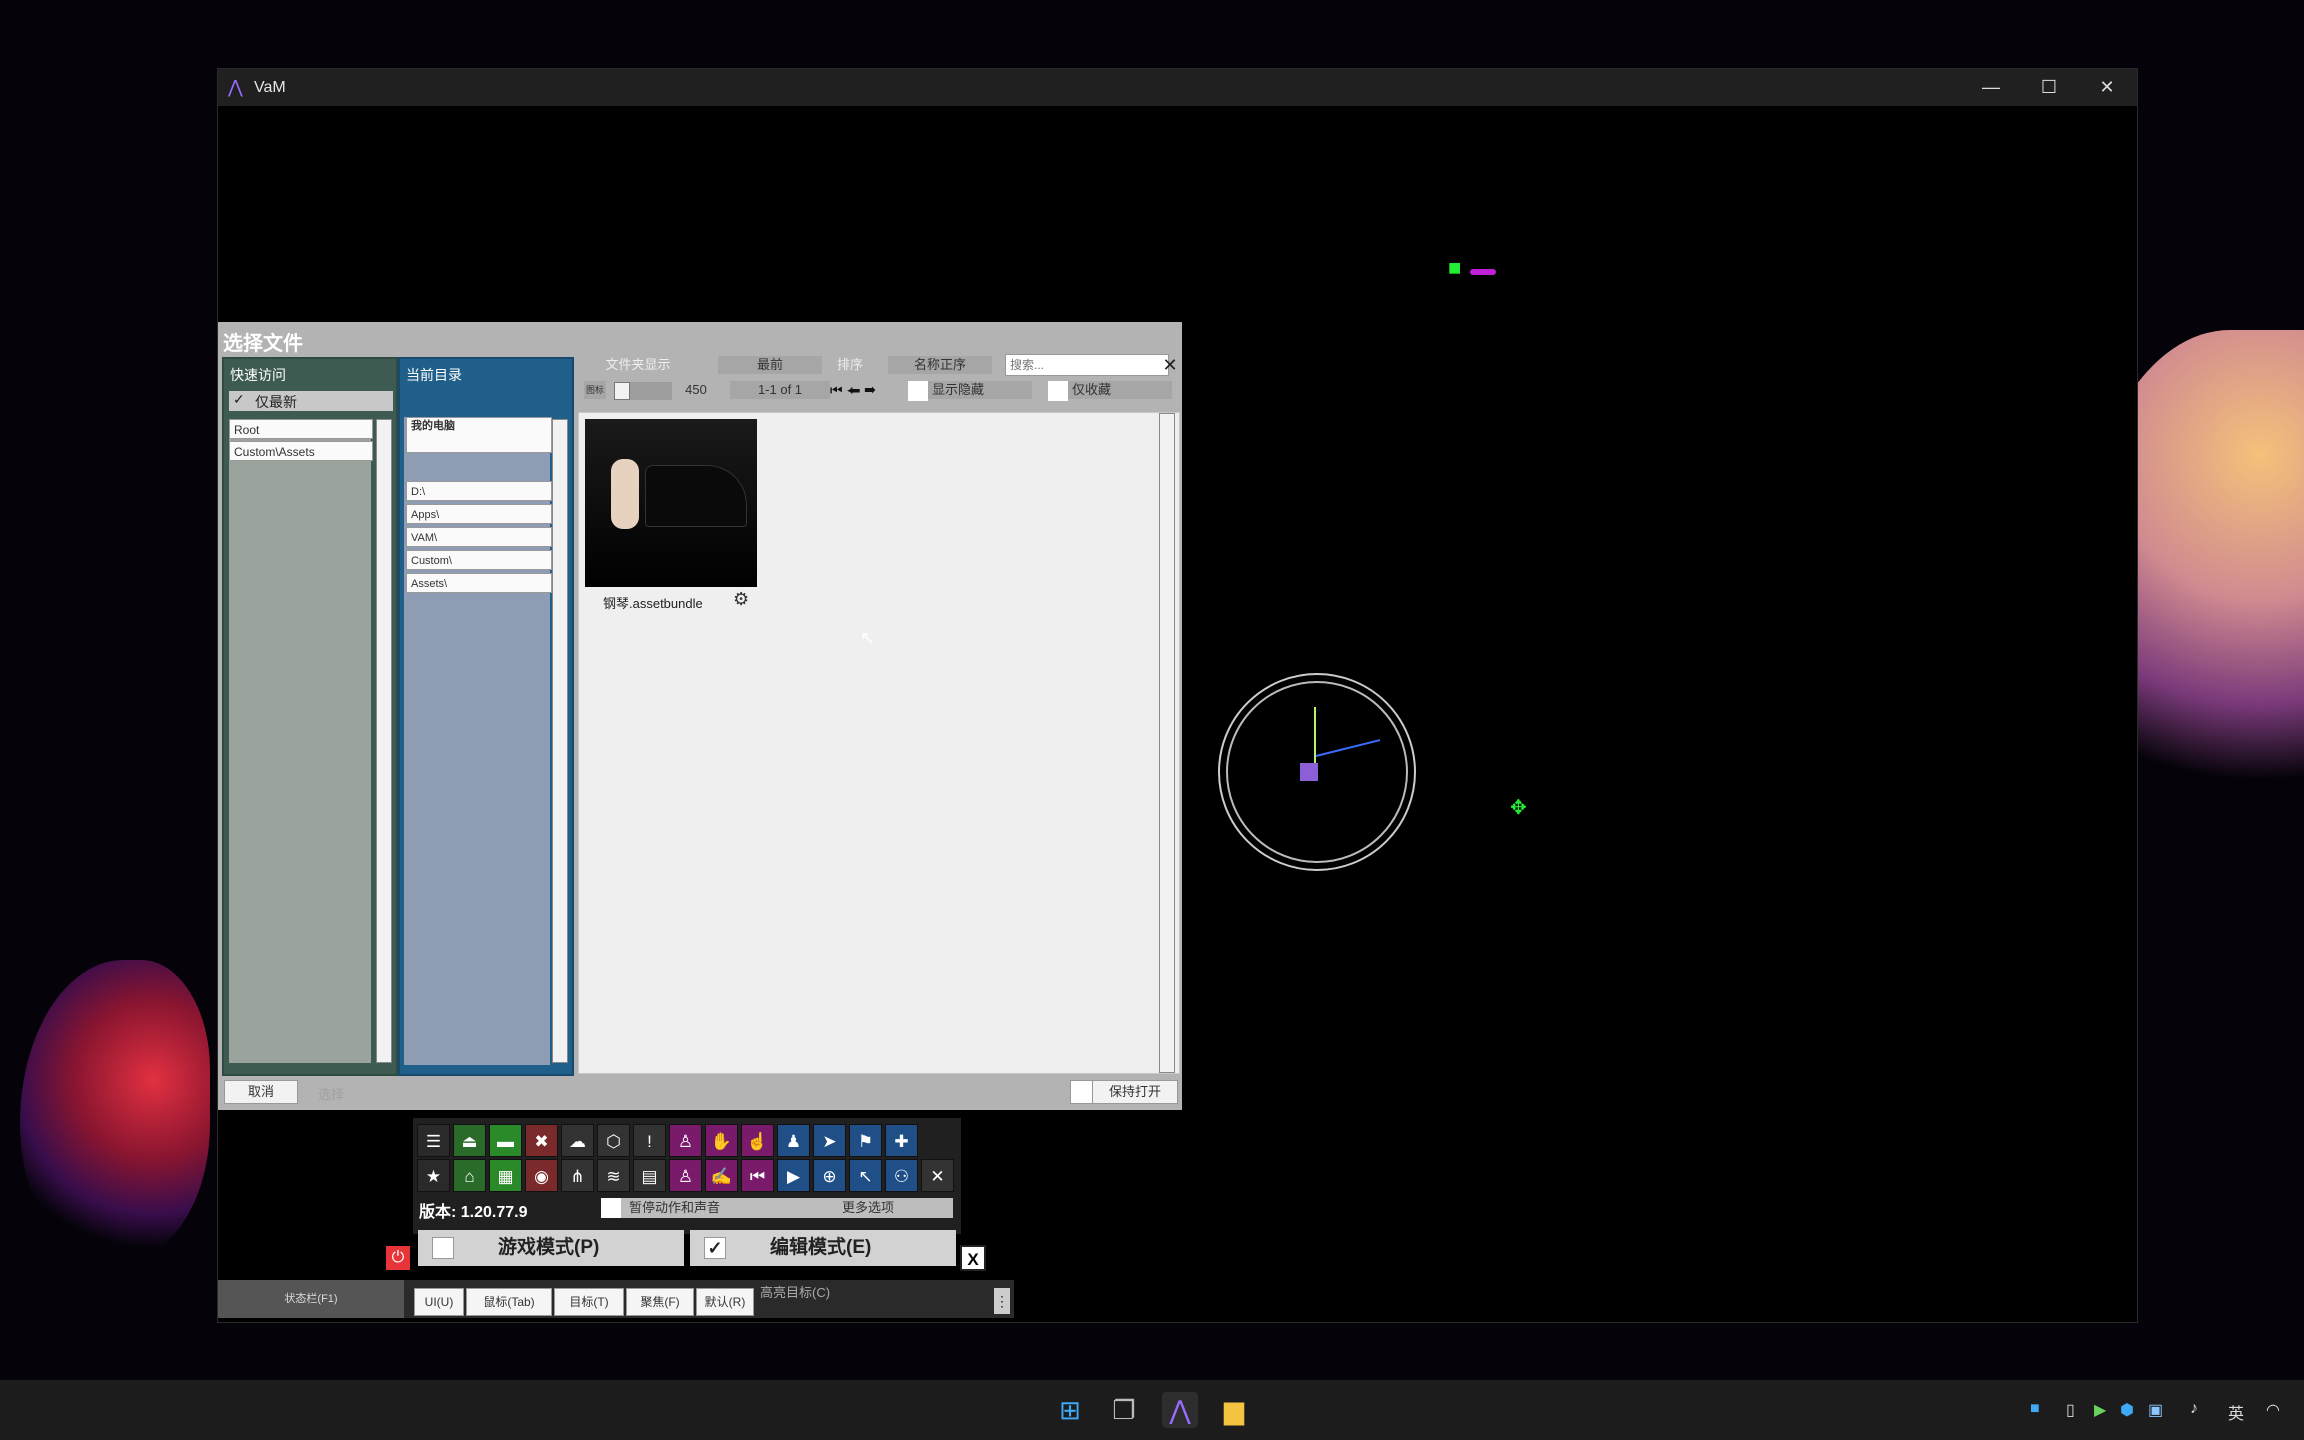 The width and height of the screenshot is (2304, 1440). Describe the element at coordinates (649, 1140) in the screenshot. I see `alert-icon: !` at that location.